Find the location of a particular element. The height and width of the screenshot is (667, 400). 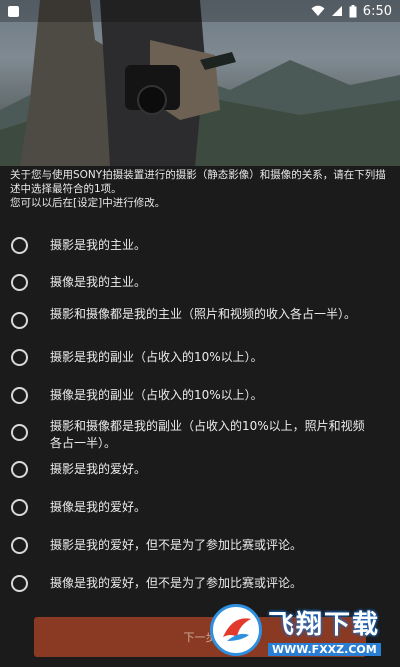

watermark-logo-icon is located at coordinates (236, 630).